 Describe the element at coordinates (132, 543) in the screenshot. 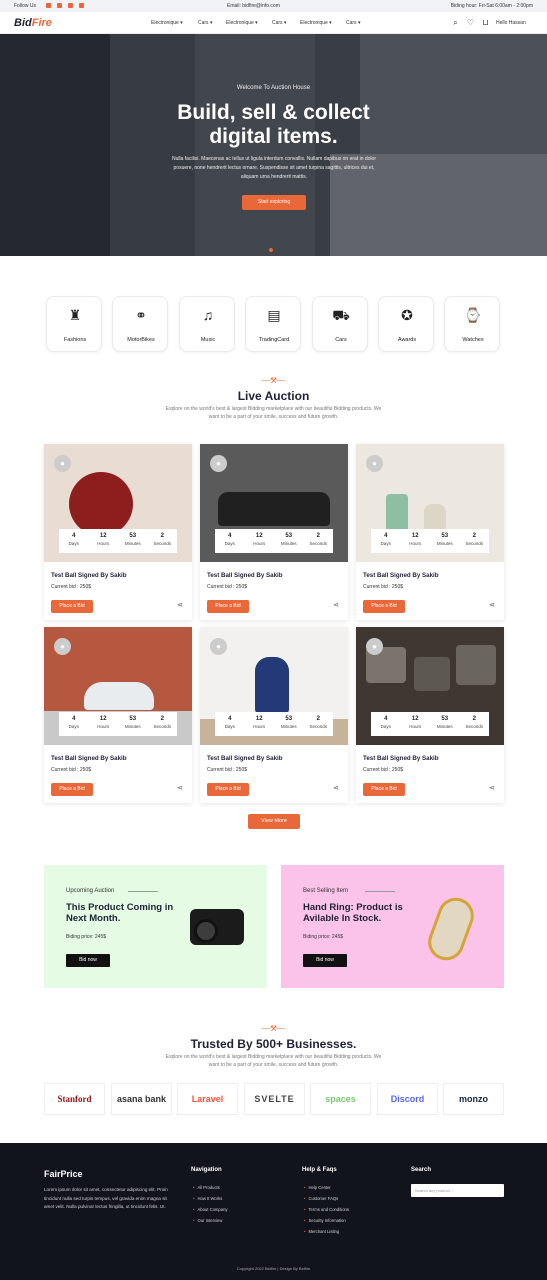

I see `countdown-label: Minutes` at that location.